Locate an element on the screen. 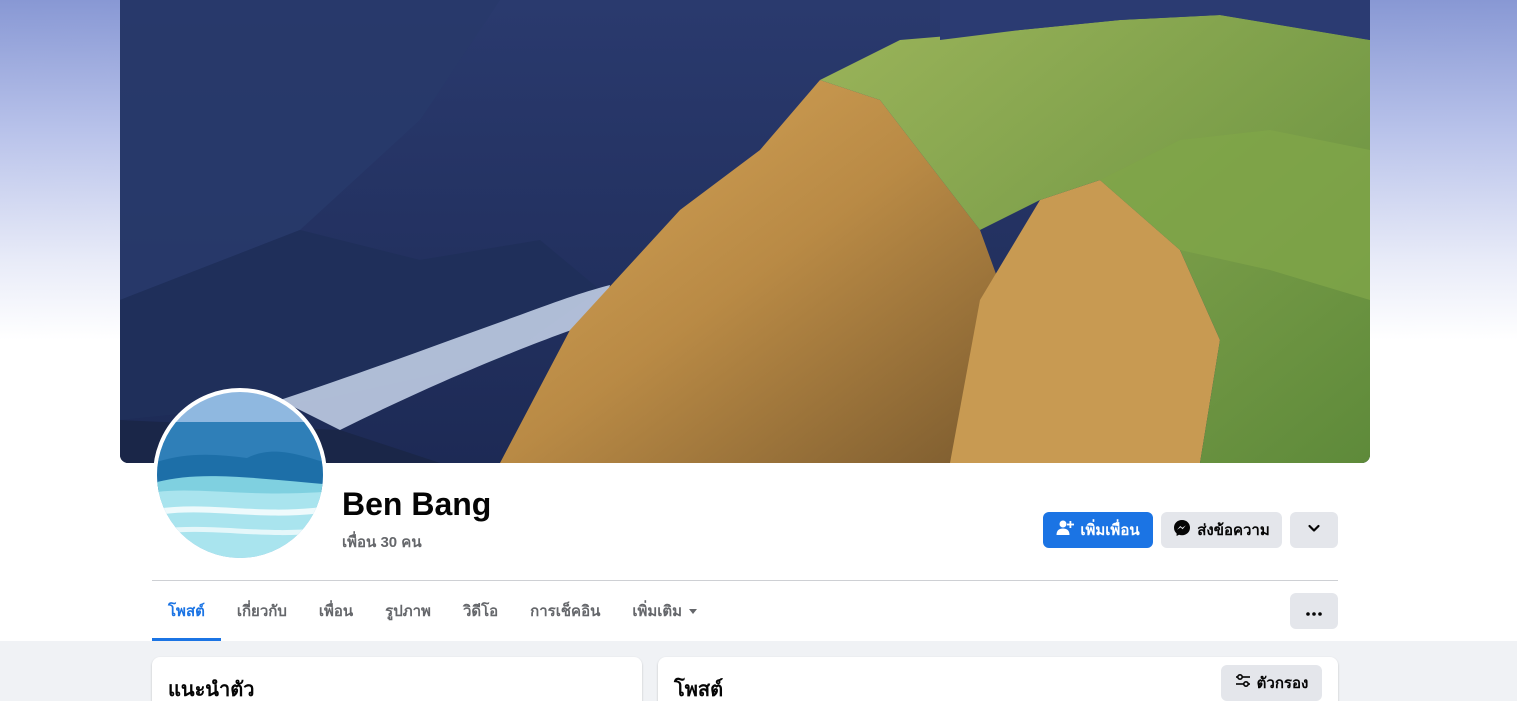 The image size is (1517, 701). tab-friends: เพื่อน is located at coordinates (336, 611).